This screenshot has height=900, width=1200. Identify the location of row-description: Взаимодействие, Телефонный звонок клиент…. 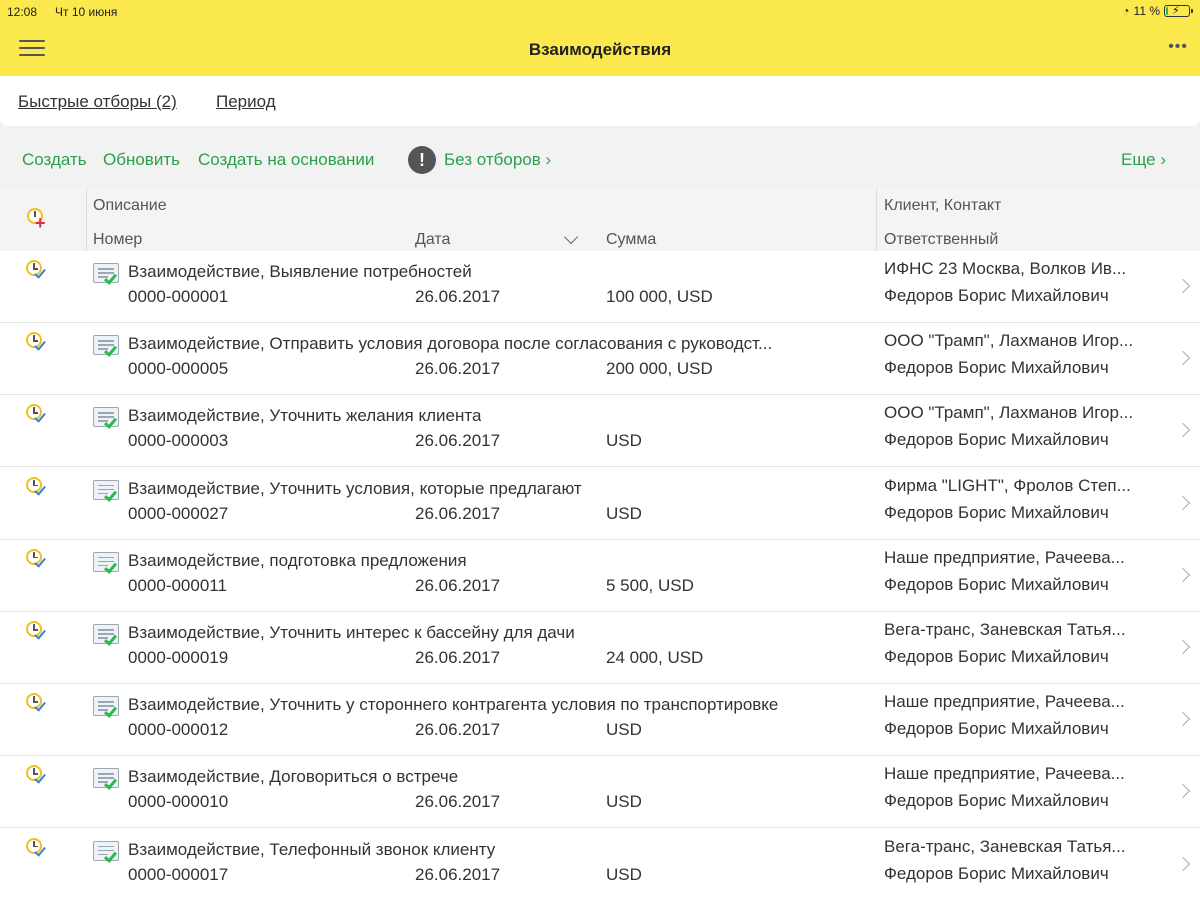
(312, 849).